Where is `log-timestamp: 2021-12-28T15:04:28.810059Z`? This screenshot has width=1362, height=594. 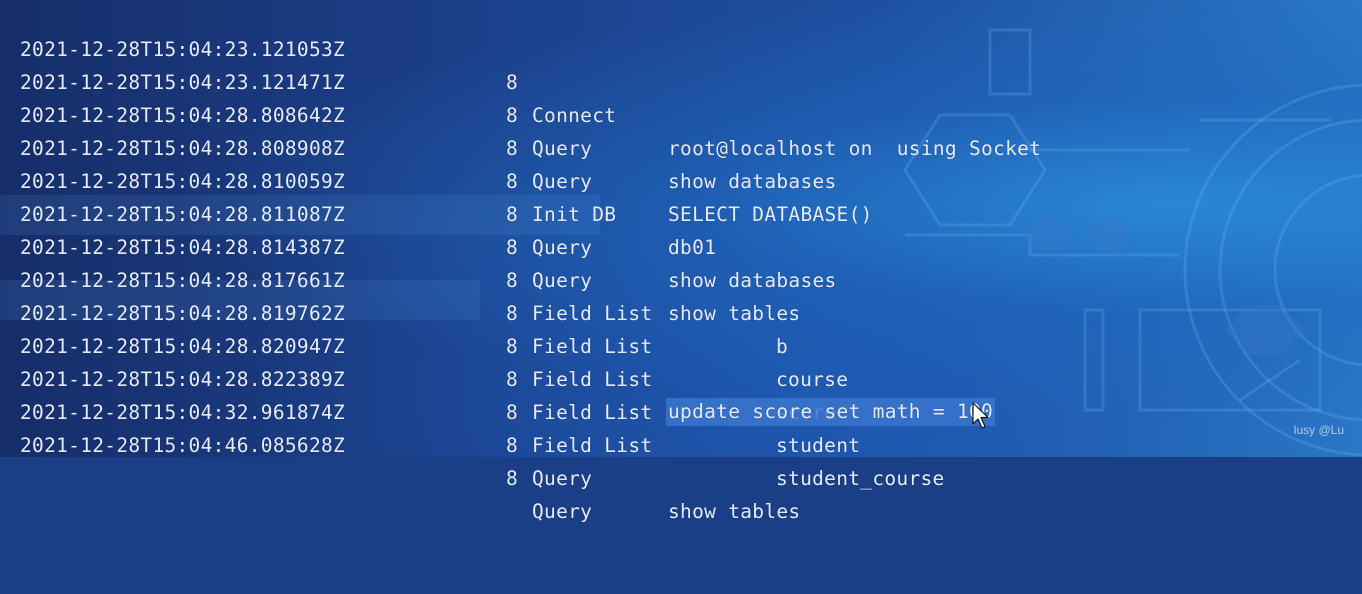
log-timestamp: 2021-12-28T15:04:28.810059Z is located at coordinates (183, 181).